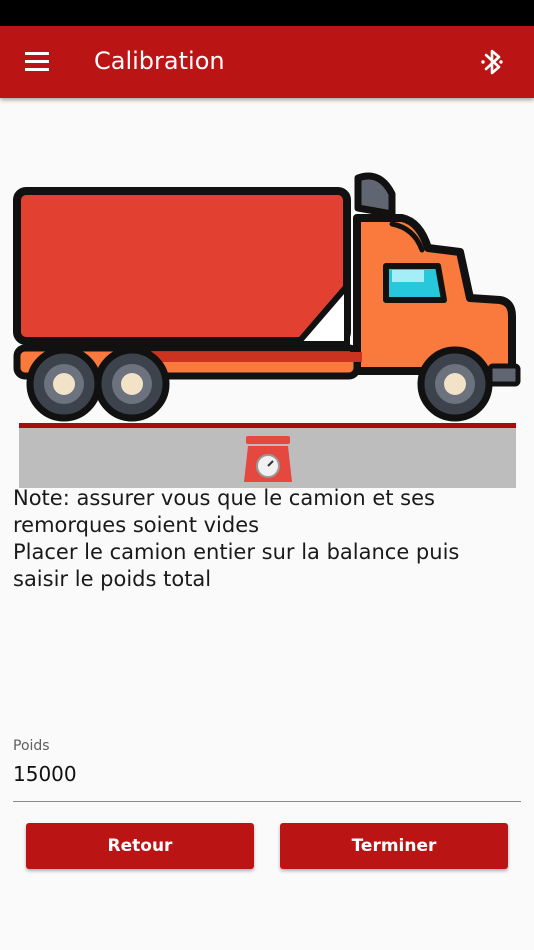 This screenshot has width=534, height=950. I want to click on note-line: remorques soient vides, so click(136, 525).